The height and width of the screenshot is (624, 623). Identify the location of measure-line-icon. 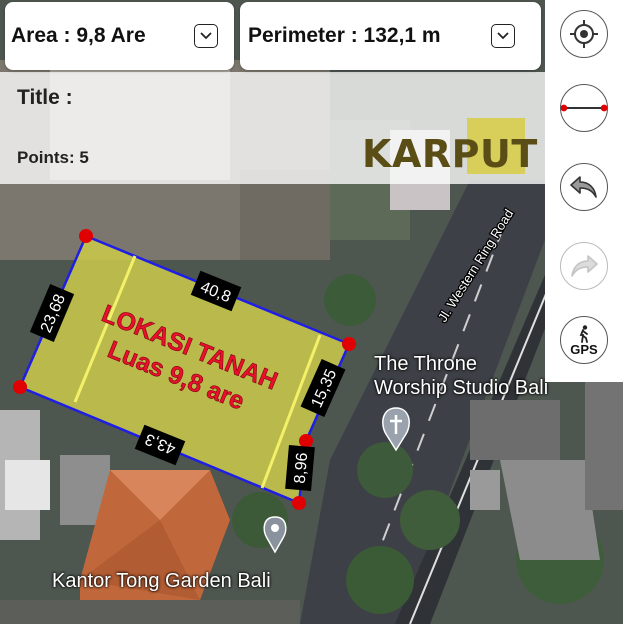
(584, 108).